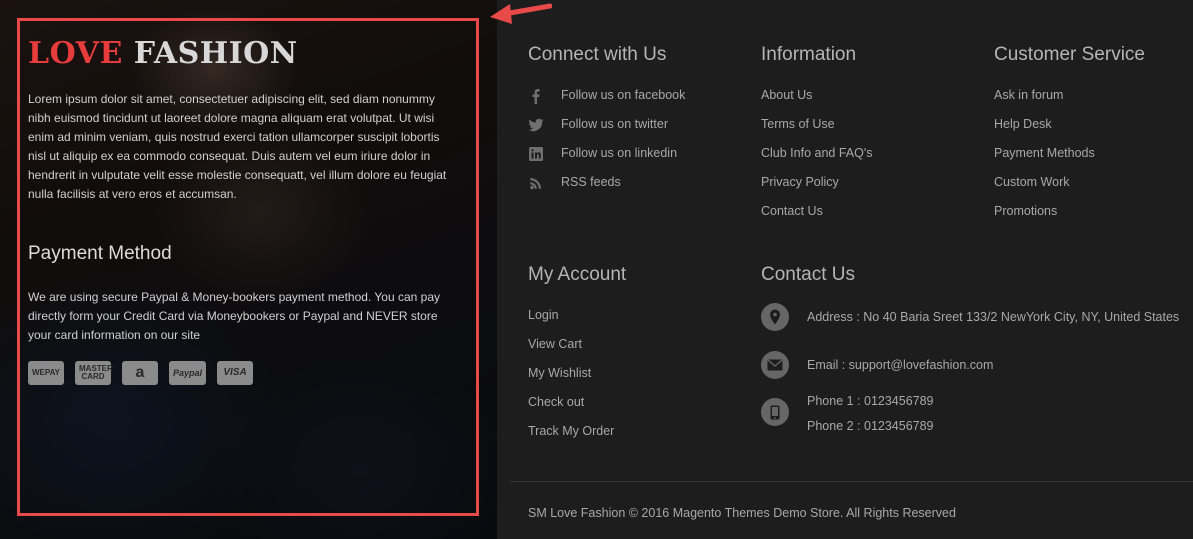  What do you see at coordinates (809, 54) in the screenshot?
I see `information-heading: Information` at bounding box center [809, 54].